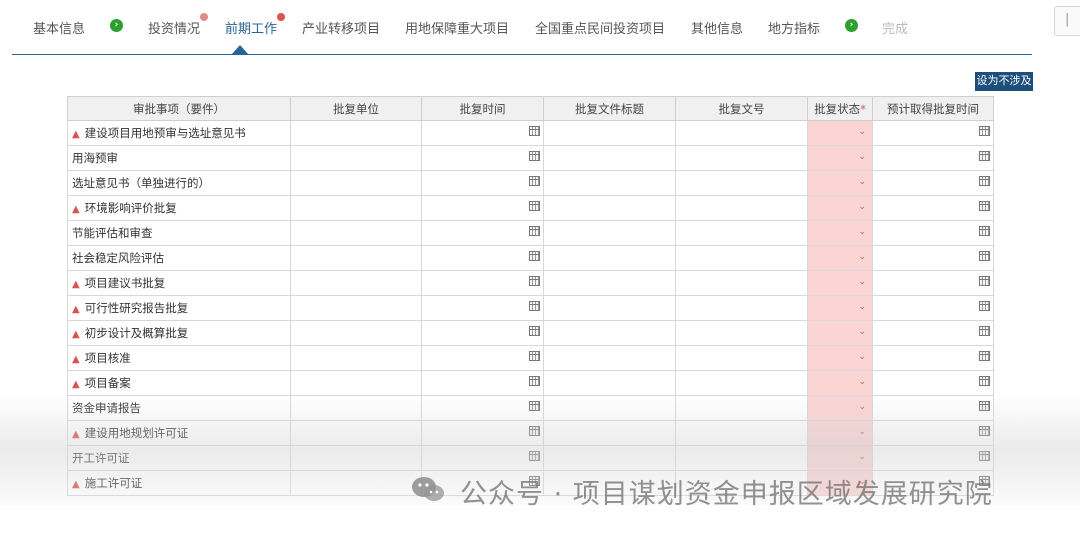  I want to click on tab-basic-info: 基本信息, so click(59, 27).